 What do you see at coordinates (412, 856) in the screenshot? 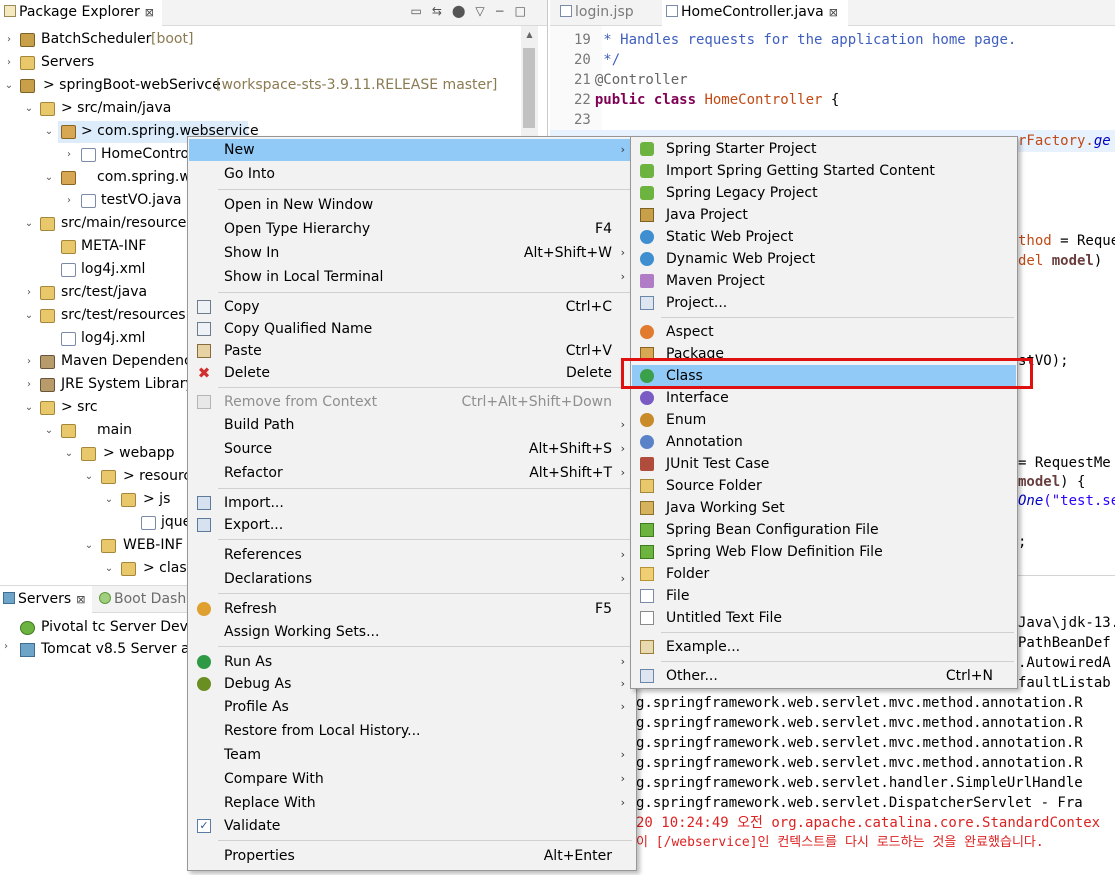
I see `menu-item-properties: Properties Alt+Enter` at bounding box center [412, 856].